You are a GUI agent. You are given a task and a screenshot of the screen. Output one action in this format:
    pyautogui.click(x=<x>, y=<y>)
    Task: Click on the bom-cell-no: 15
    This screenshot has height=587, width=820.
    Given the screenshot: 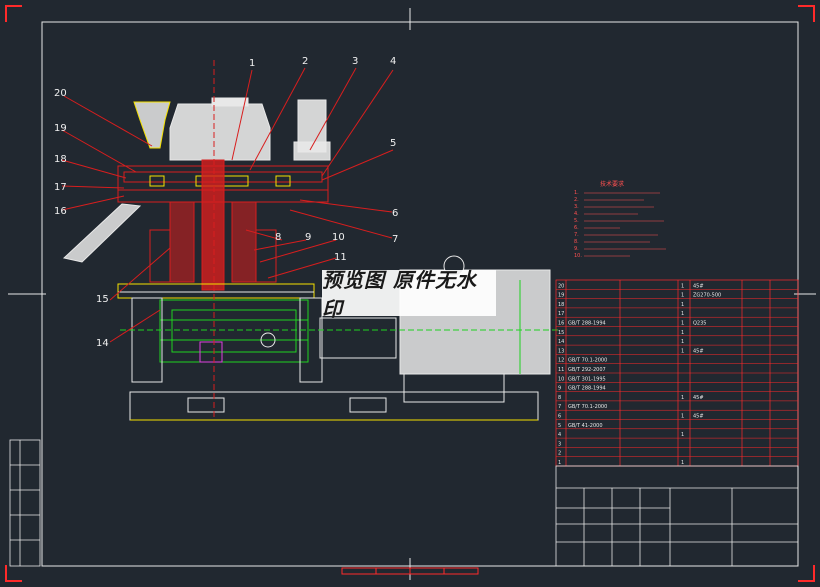 What is the action you would take?
    pyautogui.click(x=561, y=333)
    